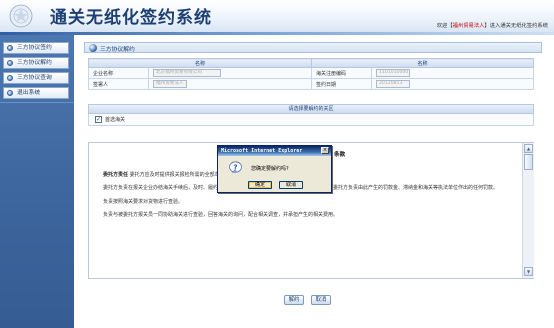 This screenshot has width=554, height=328. I want to click on current-user-name: 福州贸易法人, so click(468, 26).